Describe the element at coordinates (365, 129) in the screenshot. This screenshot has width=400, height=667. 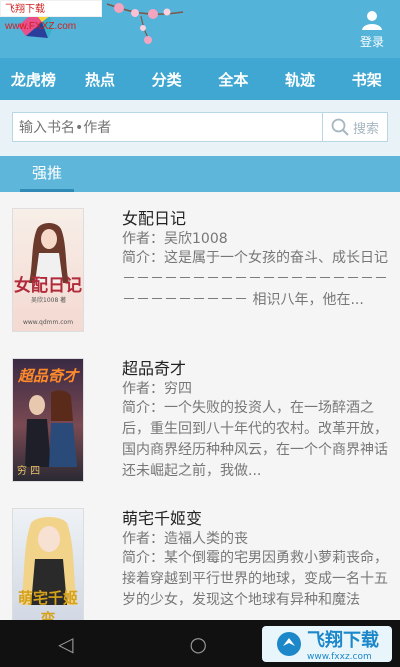
I see `search-button-label: 搜索` at that location.